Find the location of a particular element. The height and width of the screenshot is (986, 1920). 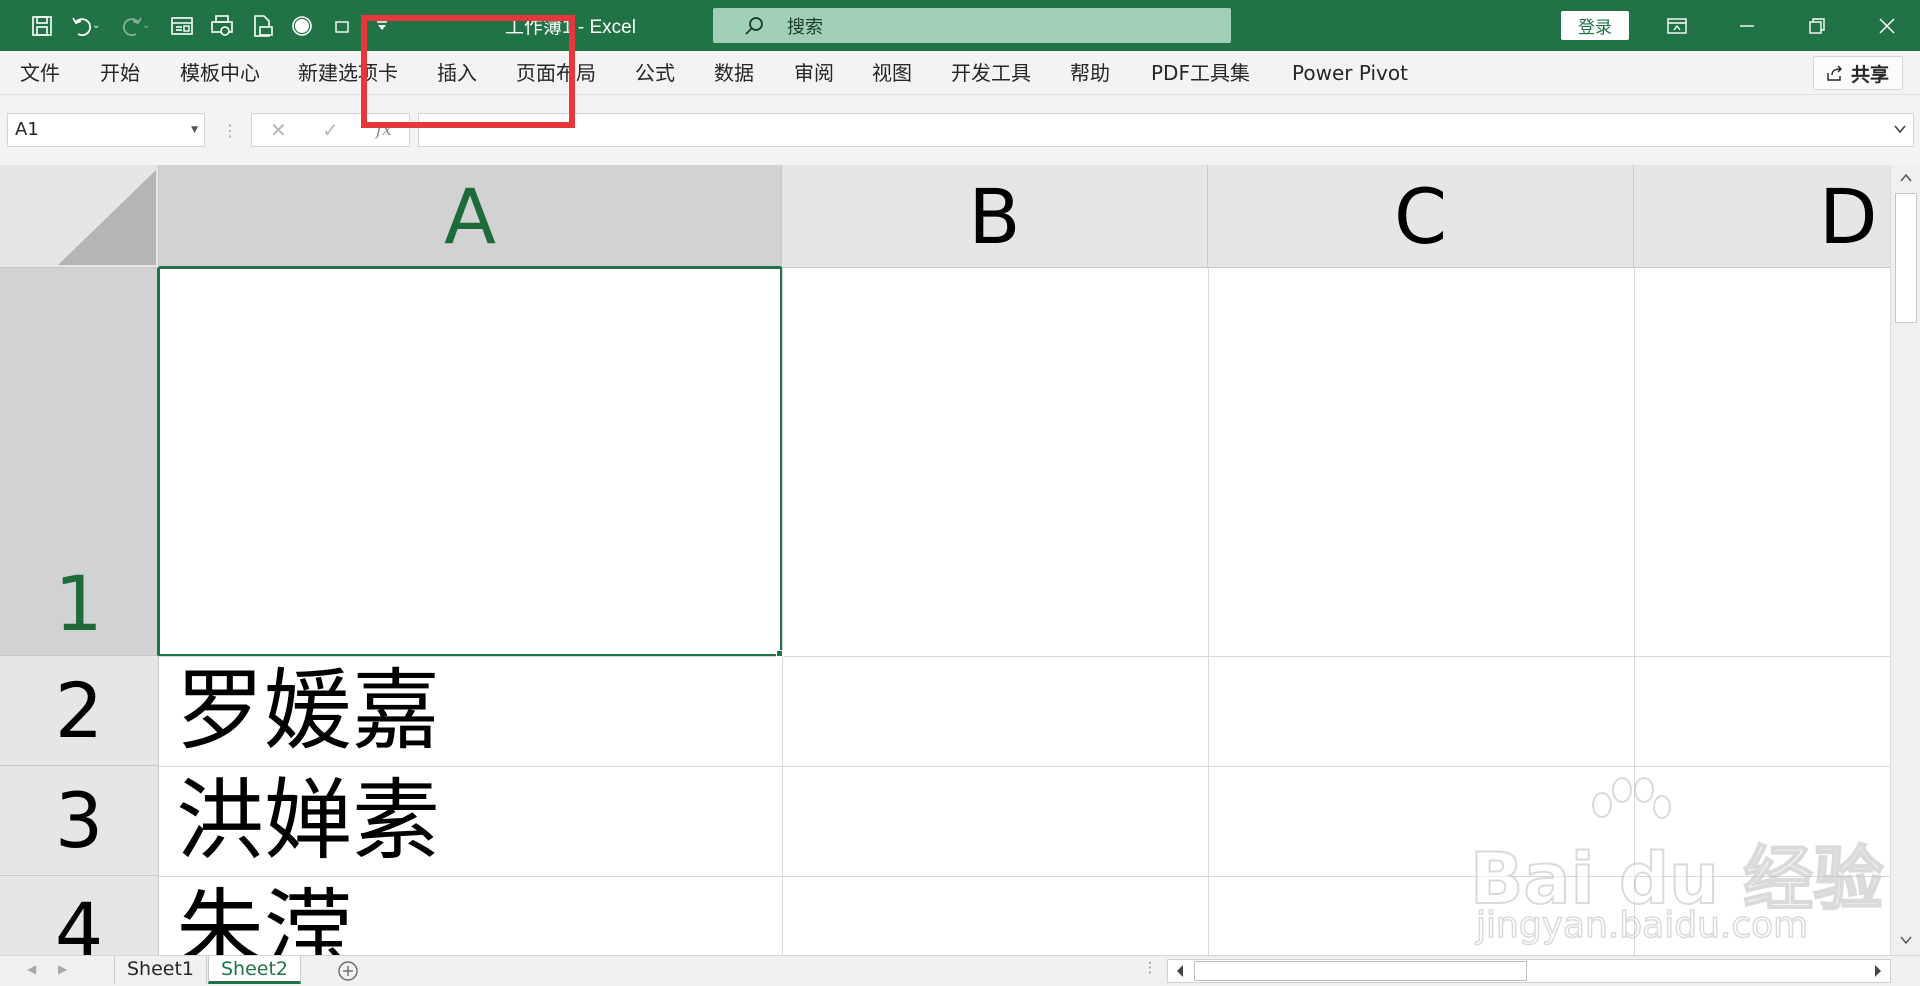

tab-split-grip-icon: ⋮ is located at coordinates (1150, 968).